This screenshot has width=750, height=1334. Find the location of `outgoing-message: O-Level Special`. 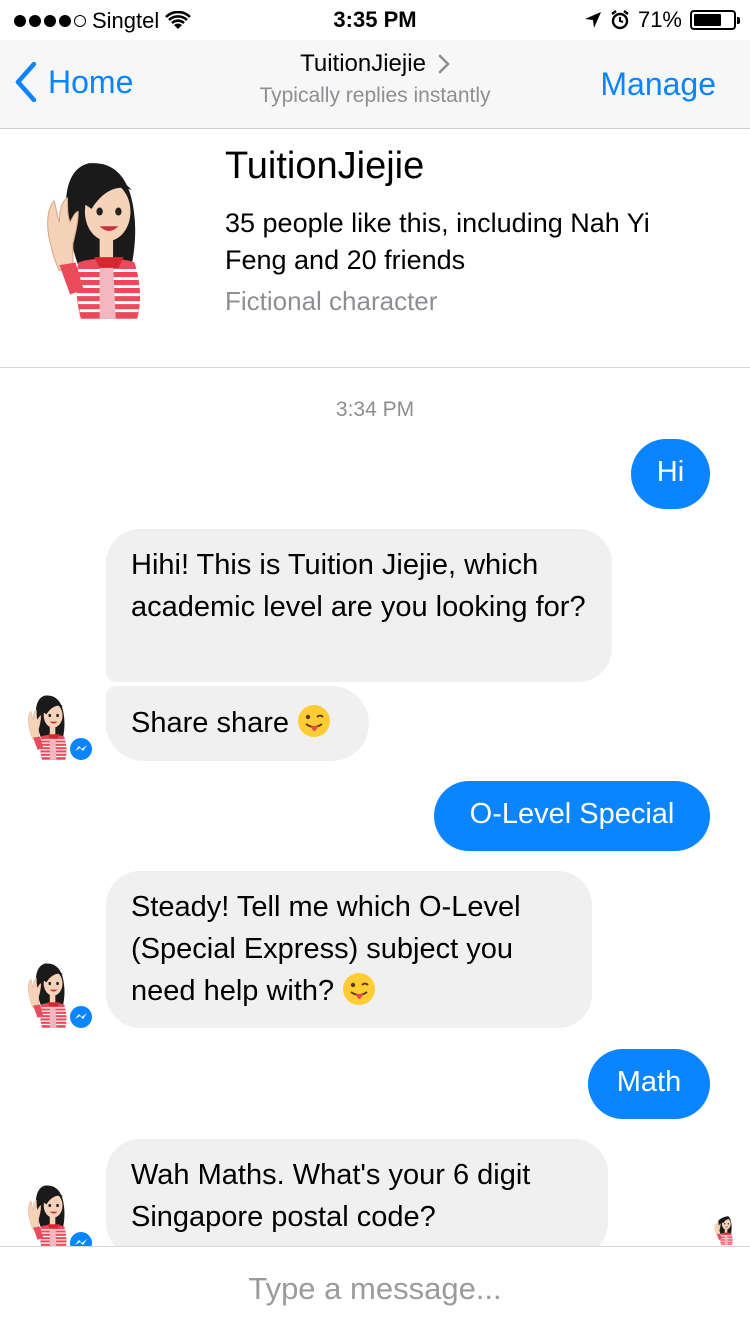

outgoing-message: O-Level Special is located at coordinates (572, 816).